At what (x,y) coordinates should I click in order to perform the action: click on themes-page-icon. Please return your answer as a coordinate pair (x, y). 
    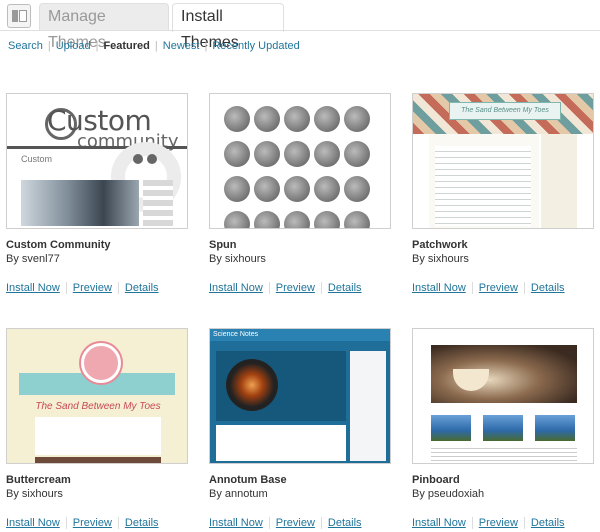
    Looking at the image, I should click on (19, 16).